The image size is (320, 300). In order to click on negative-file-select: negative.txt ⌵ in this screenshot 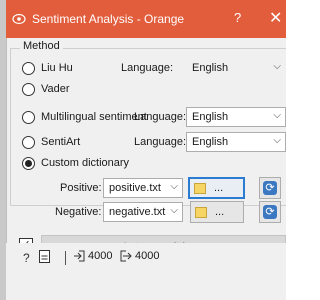, I will do `click(143, 212)`.